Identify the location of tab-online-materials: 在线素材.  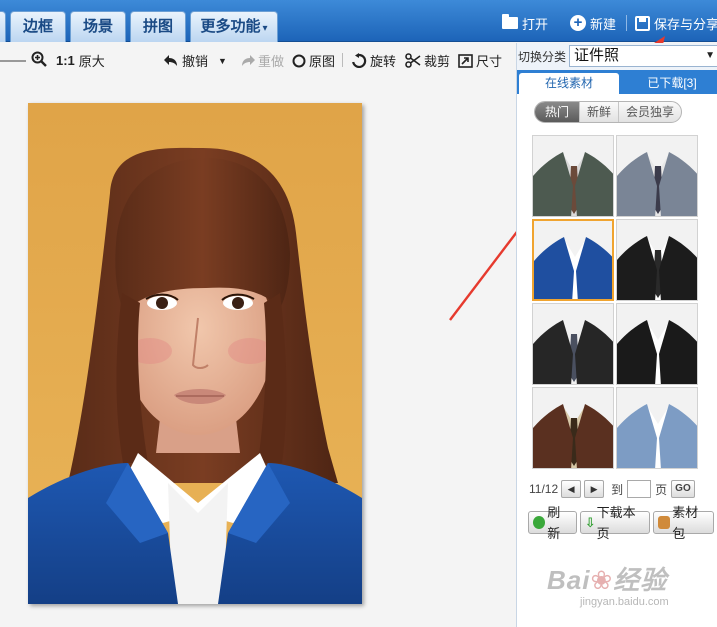
(569, 83).